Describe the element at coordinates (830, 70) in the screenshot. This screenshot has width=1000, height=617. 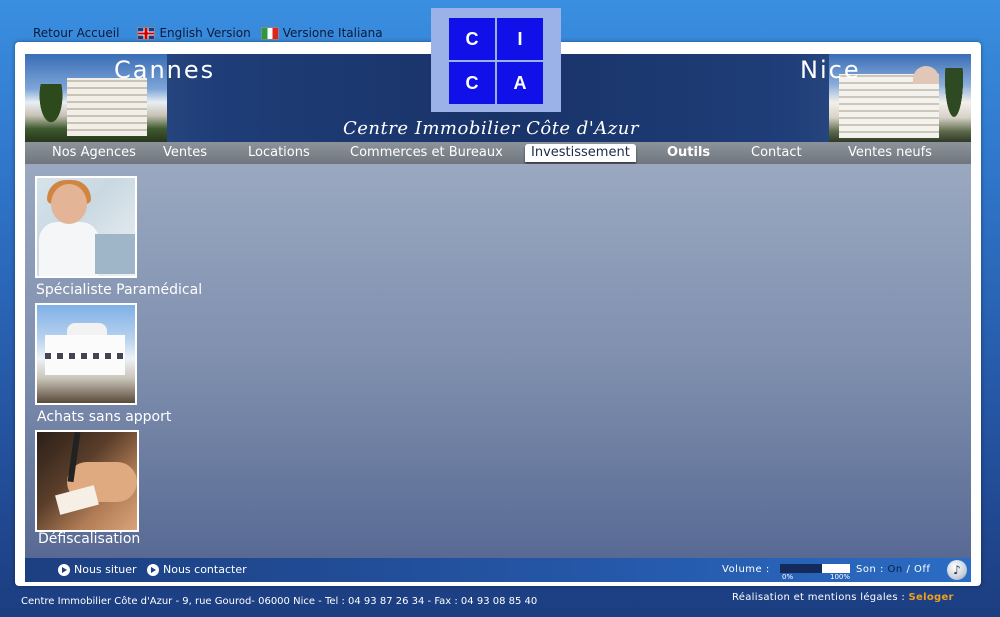
I see `city-nice: Nice` at that location.